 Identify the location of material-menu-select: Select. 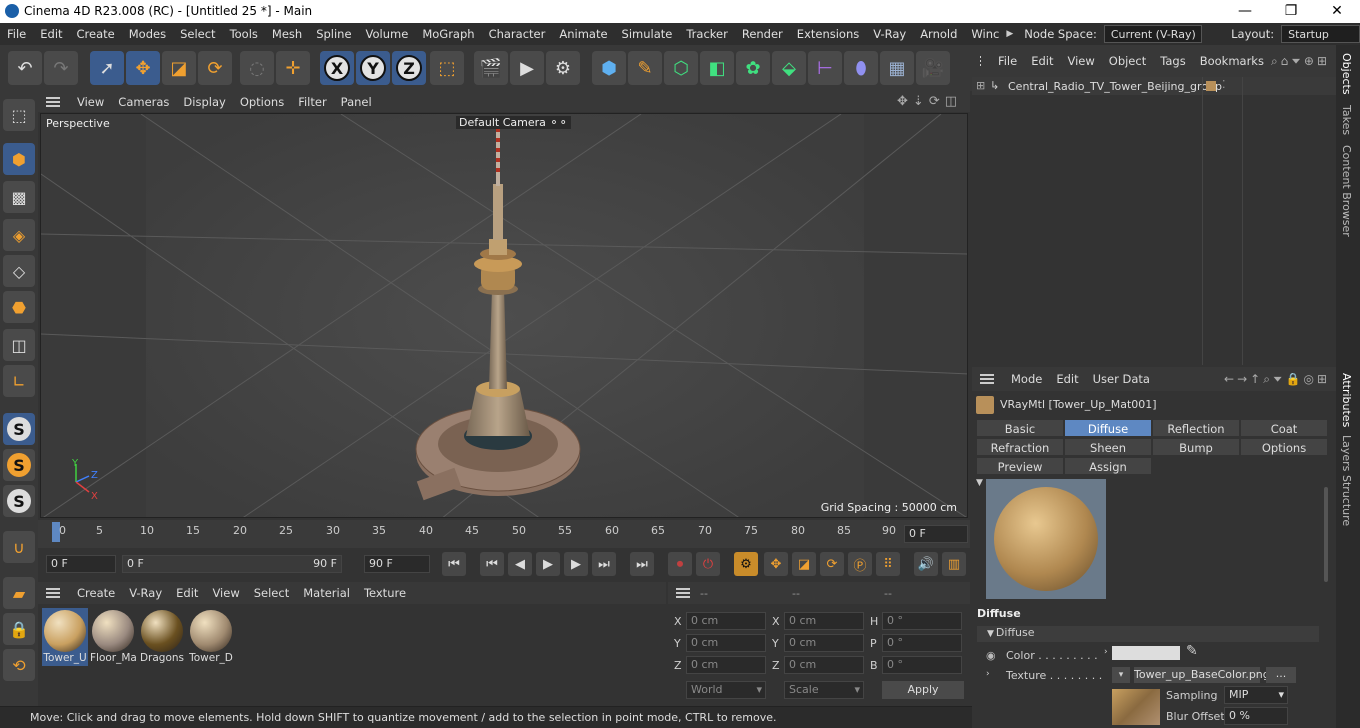
(271, 593).